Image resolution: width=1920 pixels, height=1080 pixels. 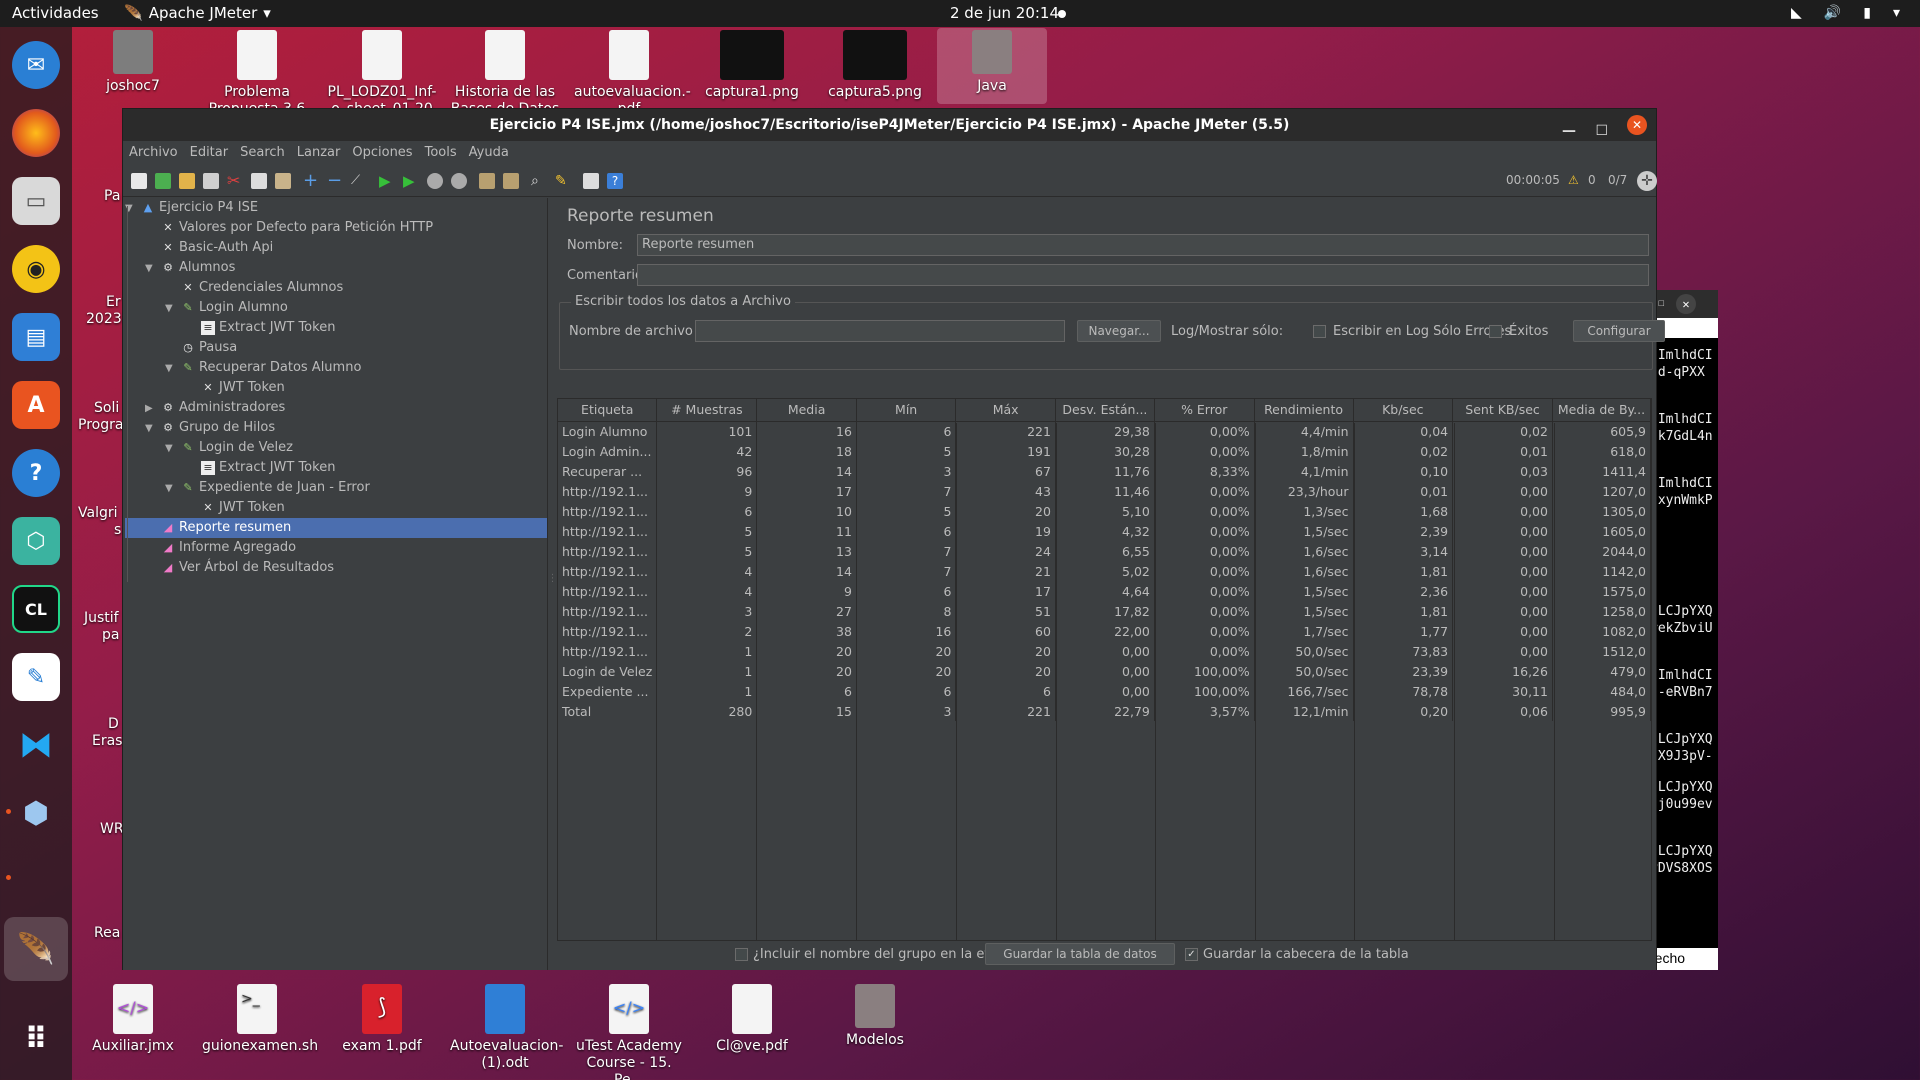 What do you see at coordinates (283, 181) in the screenshot?
I see `paste-icon` at bounding box center [283, 181].